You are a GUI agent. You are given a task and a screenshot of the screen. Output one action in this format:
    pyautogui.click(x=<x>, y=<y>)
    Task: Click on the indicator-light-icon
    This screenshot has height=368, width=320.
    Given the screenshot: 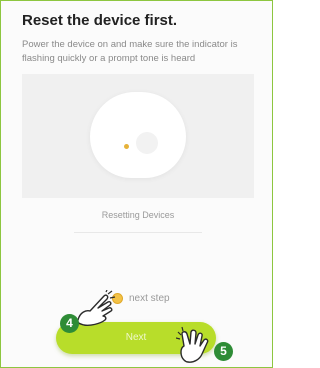 What is the action you would take?
    pyautogui.click(x=126, y=146)
    